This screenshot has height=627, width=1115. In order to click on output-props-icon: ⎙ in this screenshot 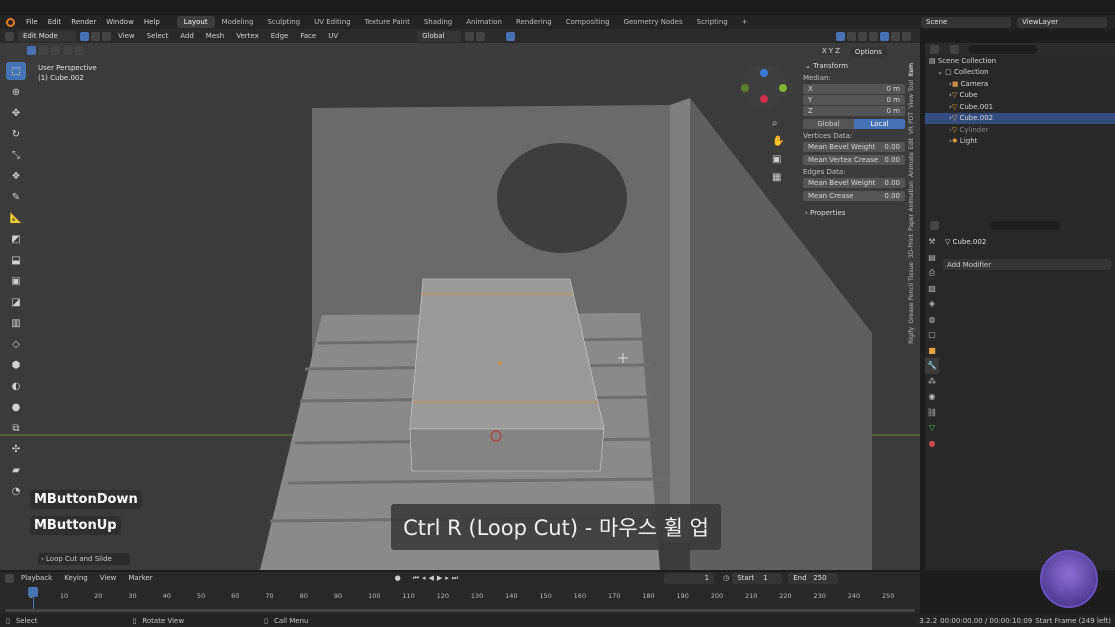, I will do `click(932, 273)`.